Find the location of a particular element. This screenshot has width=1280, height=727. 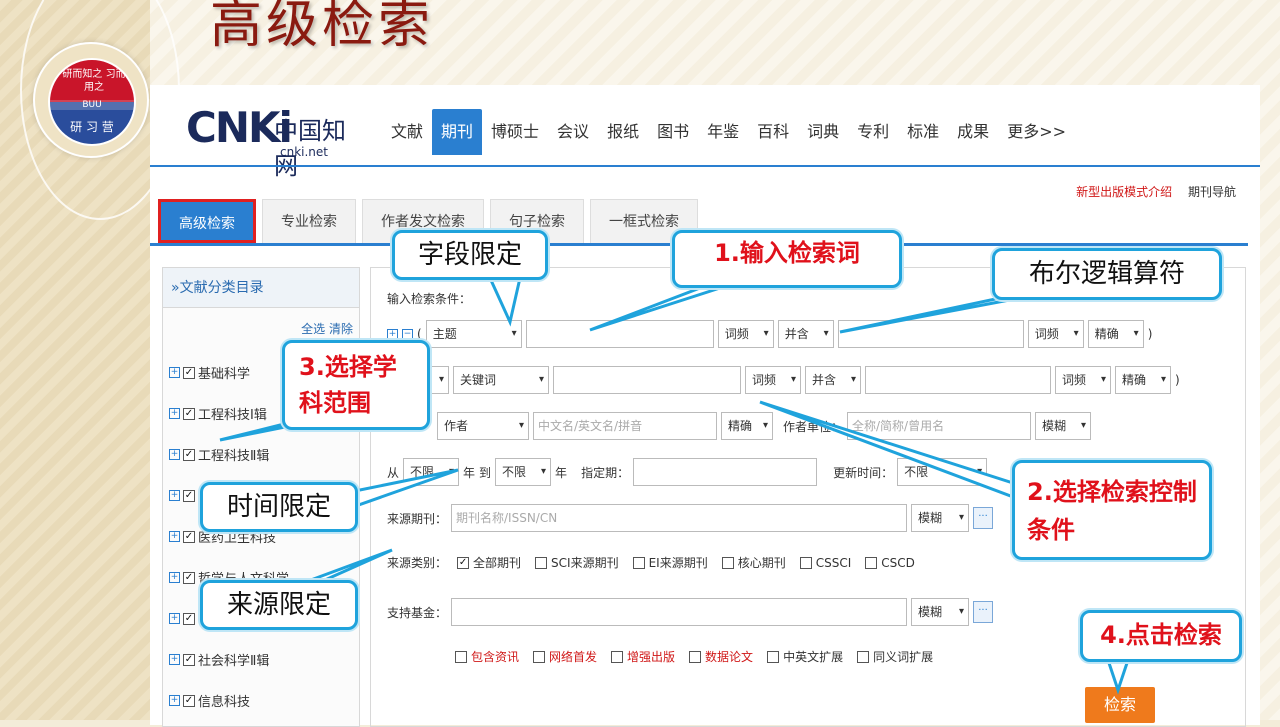

nav-item-qikan: 期刊 is located at coordinates (457, 132).